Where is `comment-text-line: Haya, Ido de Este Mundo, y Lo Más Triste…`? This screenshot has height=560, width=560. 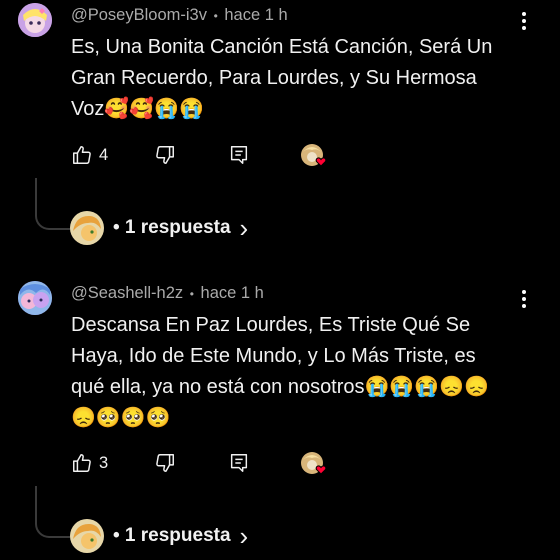 comment-text-line: Haya, Ido de Este Mundo, y Lo Más Triste… is located at coordinates (273, 356).